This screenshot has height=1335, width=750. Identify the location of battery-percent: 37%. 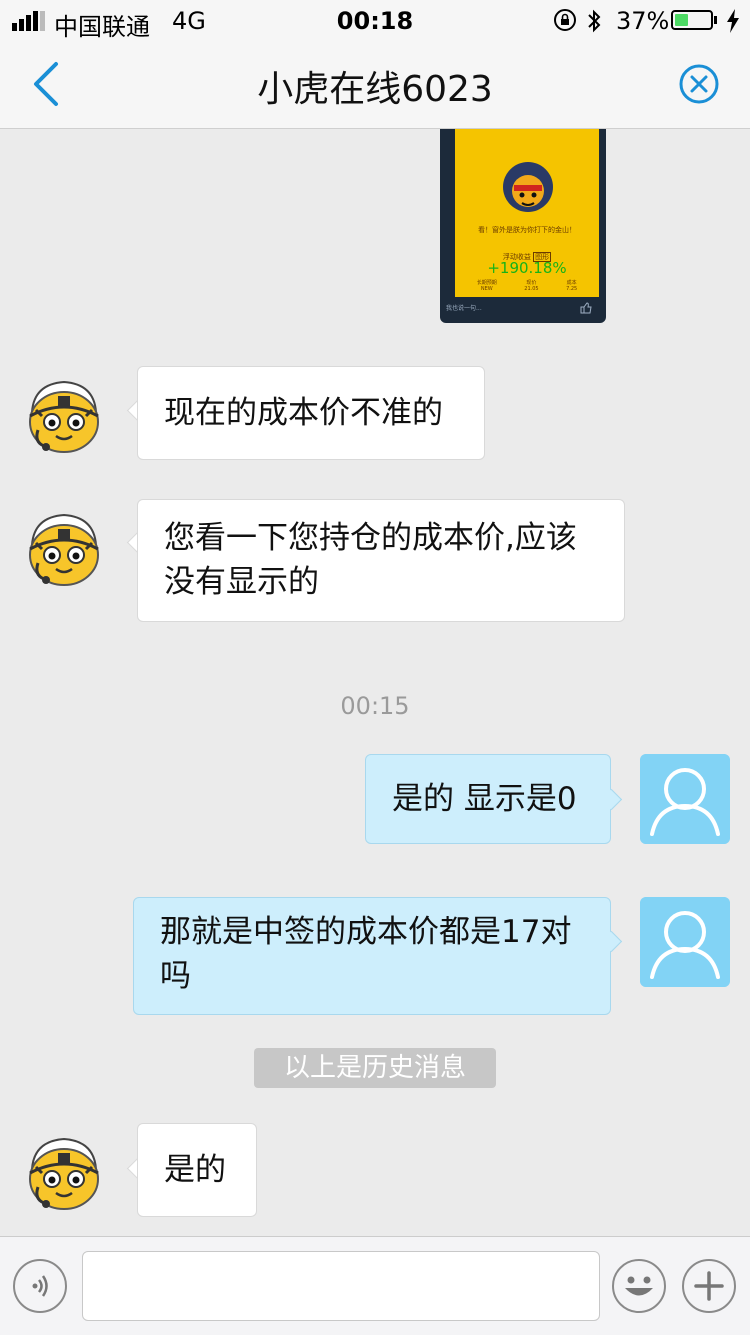
(643, 21).